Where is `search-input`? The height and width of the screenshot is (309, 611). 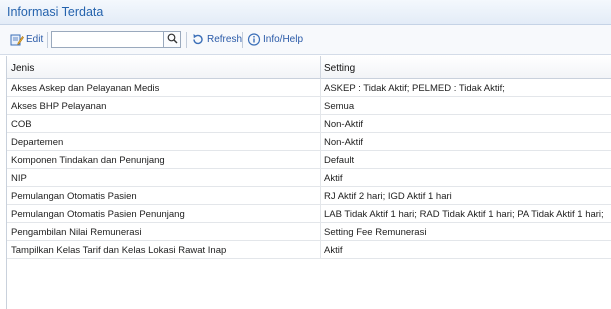
search-input is located at coordinates (107, 39).